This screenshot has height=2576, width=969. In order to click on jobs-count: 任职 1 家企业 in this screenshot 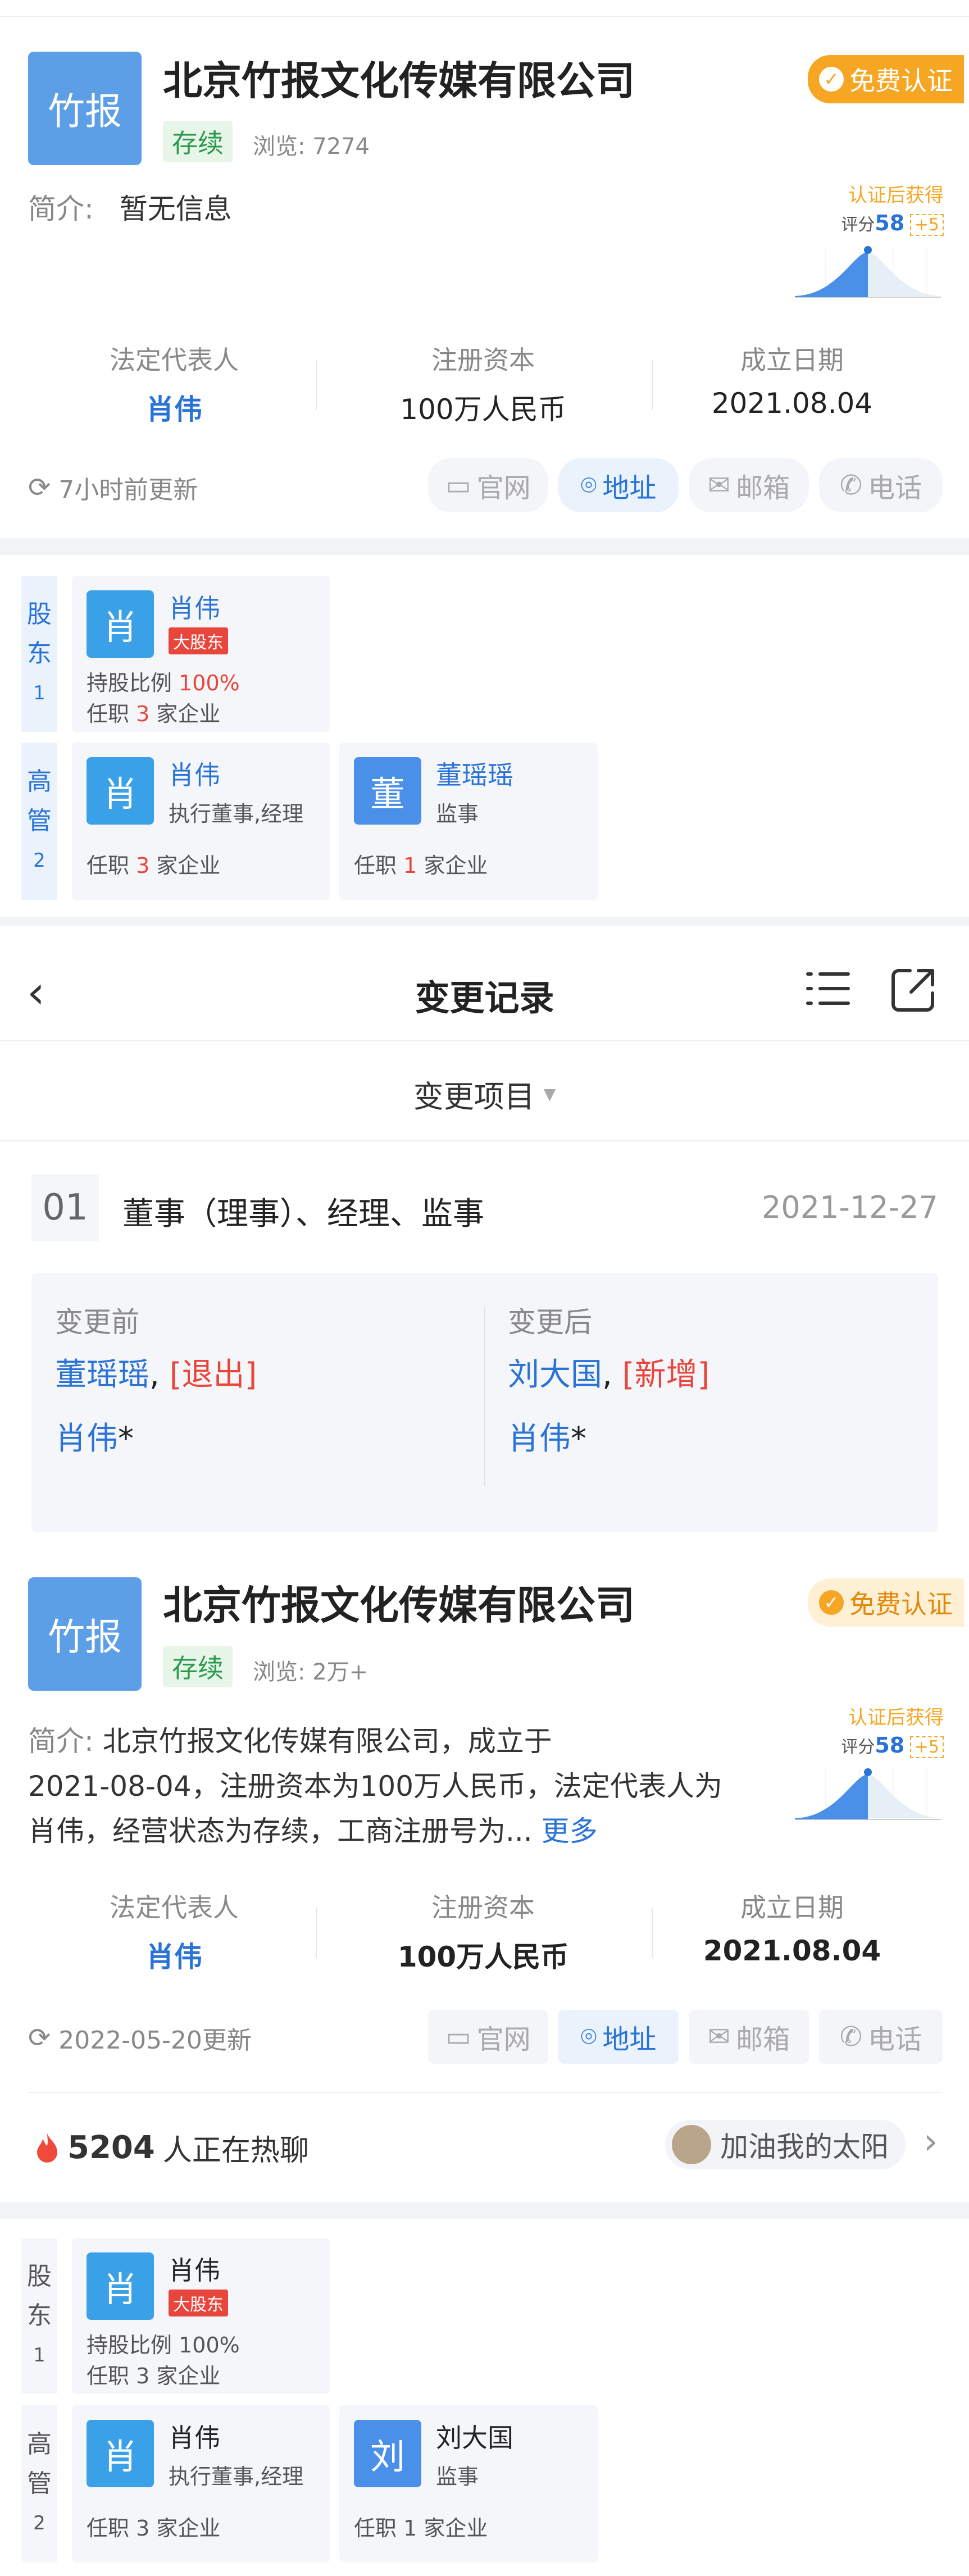, I will do `click(421, 865)`.